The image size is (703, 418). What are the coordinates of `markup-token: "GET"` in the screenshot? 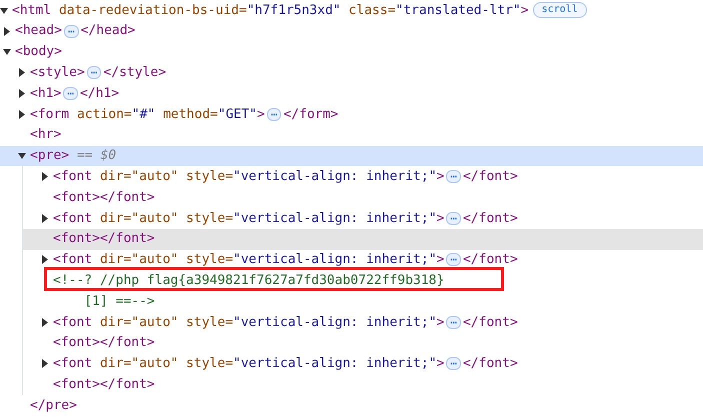 It's located at (238, 115).